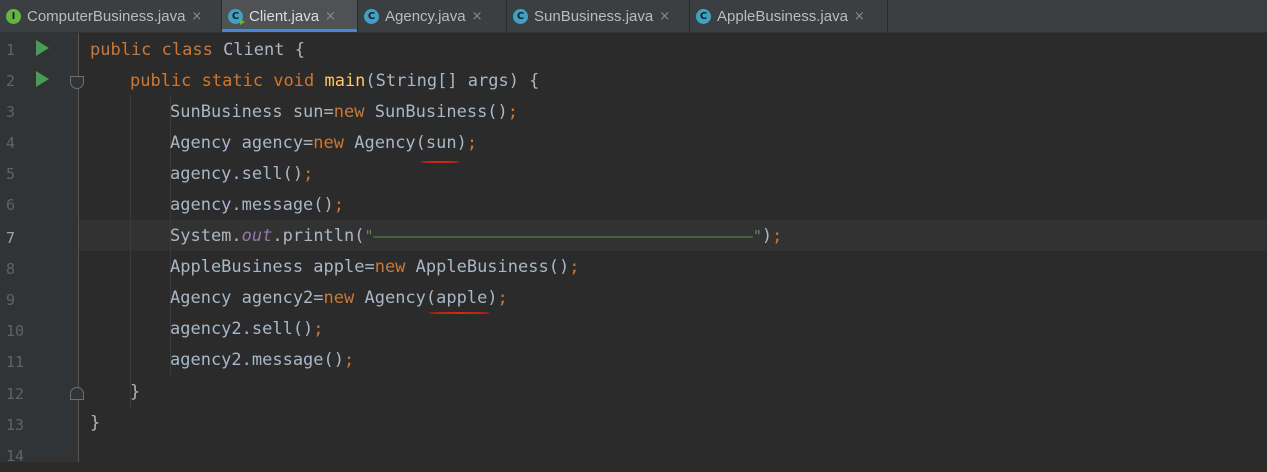  What do you see at coordinates (11, 269) in the screenshot?
I see `line-number: 8` at bounding box center [11, 269].